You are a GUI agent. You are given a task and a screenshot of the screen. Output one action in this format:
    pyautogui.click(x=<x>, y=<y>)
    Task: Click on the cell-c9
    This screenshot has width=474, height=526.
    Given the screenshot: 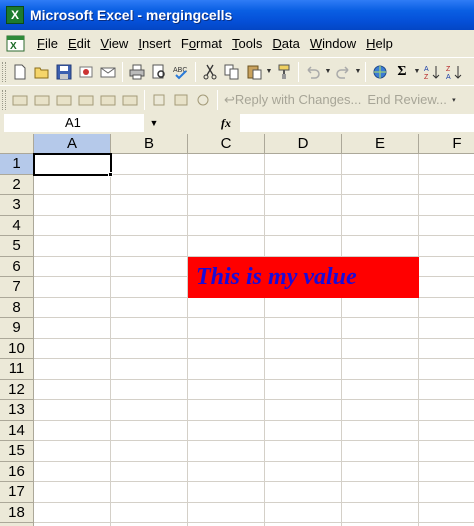 What is the action you would take?
    pyautogui.click(x=226, y=328)
    